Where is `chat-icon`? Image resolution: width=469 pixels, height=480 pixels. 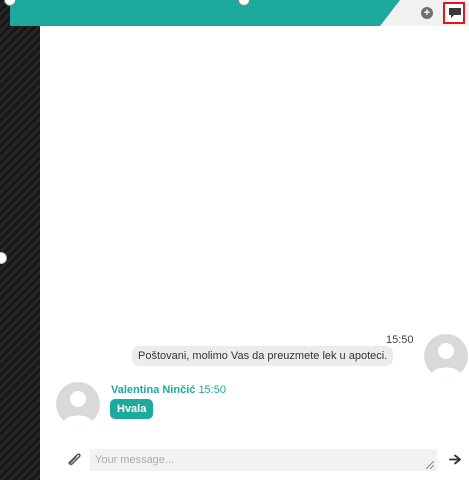 chat-icon is located at coordinates (455, 13).